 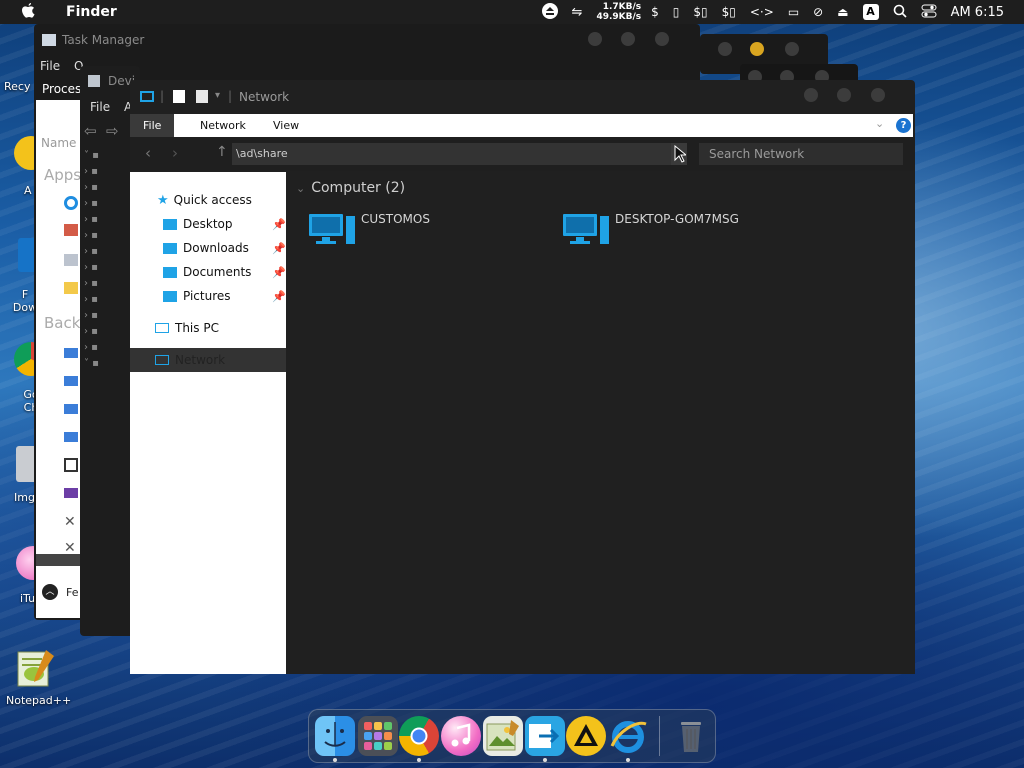 I want to click on back-button: ‹, so click(x=148, y=153).